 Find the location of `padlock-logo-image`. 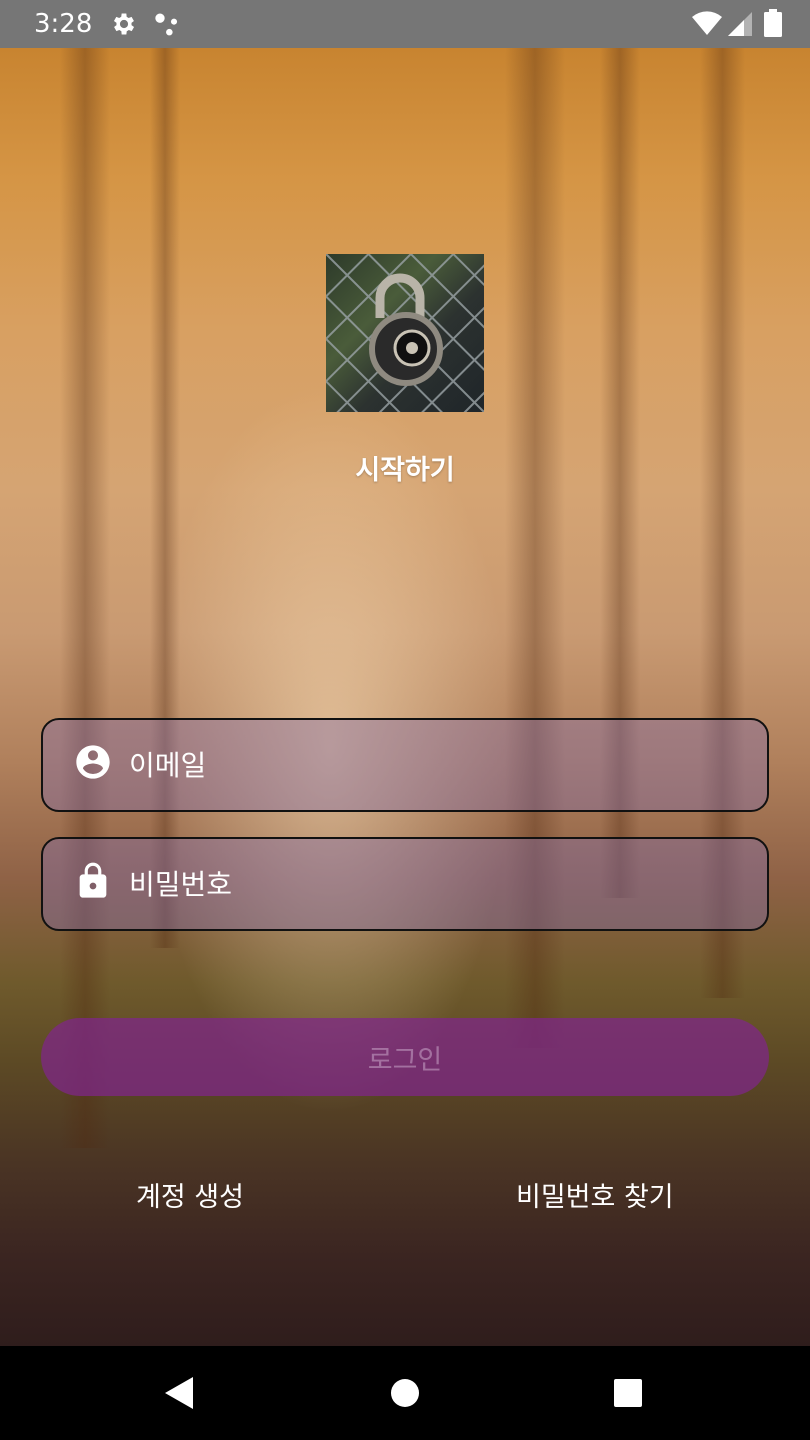

padlock-logo-image is located at coordinates (405, 333).